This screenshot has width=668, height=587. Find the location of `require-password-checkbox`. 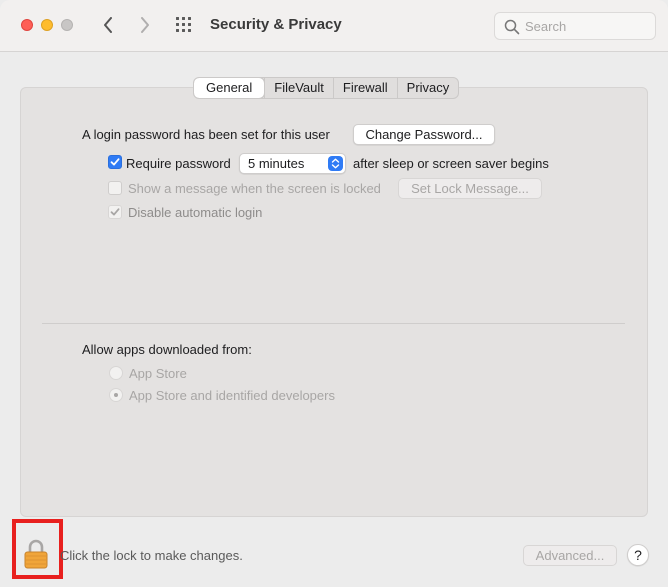

require-password-checkbox is located at coordinates (115, 162).